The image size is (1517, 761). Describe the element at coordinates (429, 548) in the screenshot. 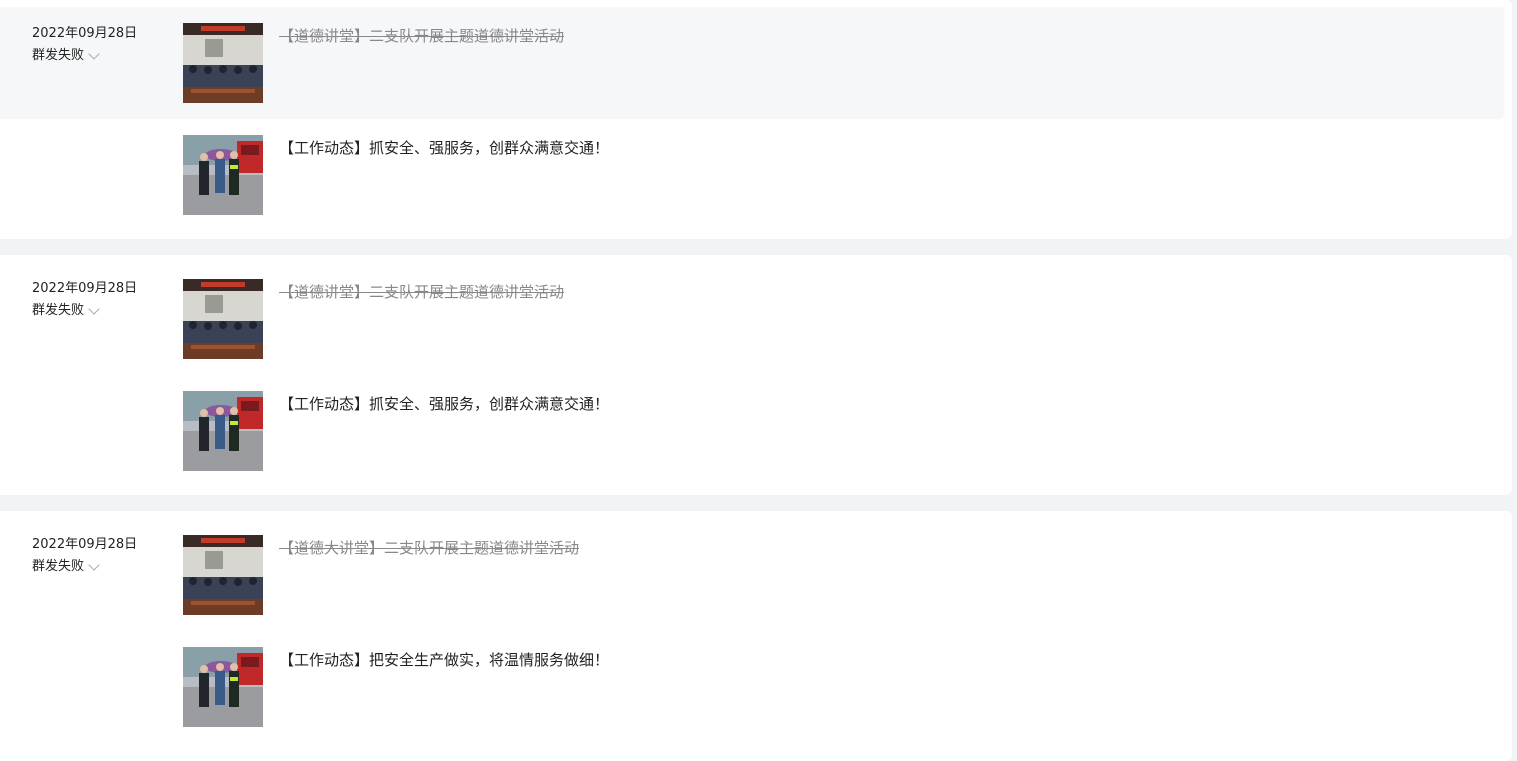

I see `article-title: 【道德大讲堂】二支队开展主题道德讲堂活动` at that location.